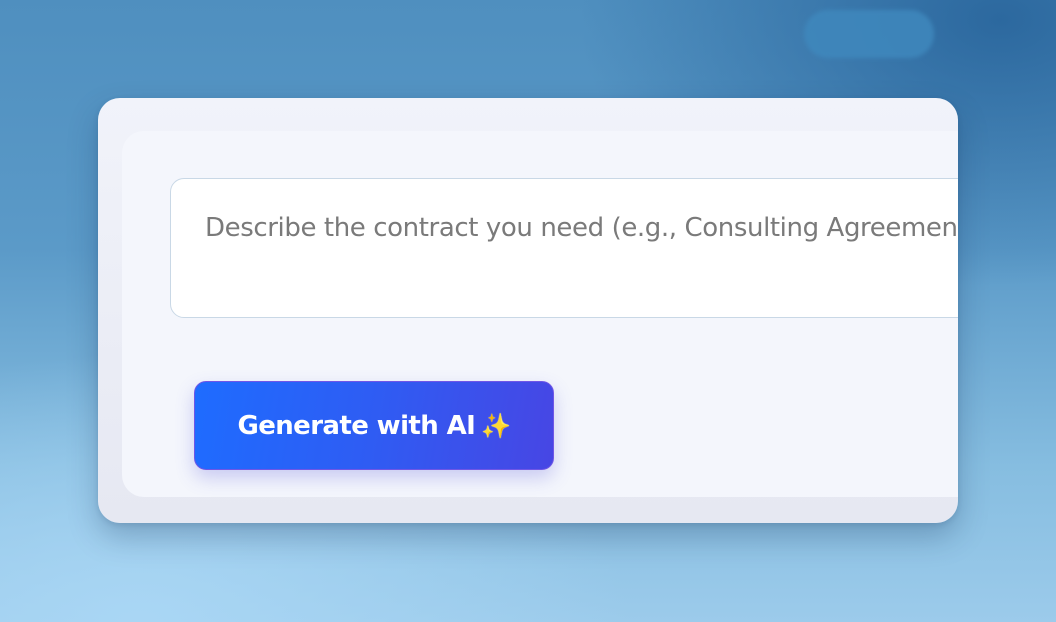 Image resolution: width=1056 pixels, height=622 pixels. Describe the element at coordinates (356, 425) in the screenshot. I see `generate-button-label: Generate with AI` at that location.